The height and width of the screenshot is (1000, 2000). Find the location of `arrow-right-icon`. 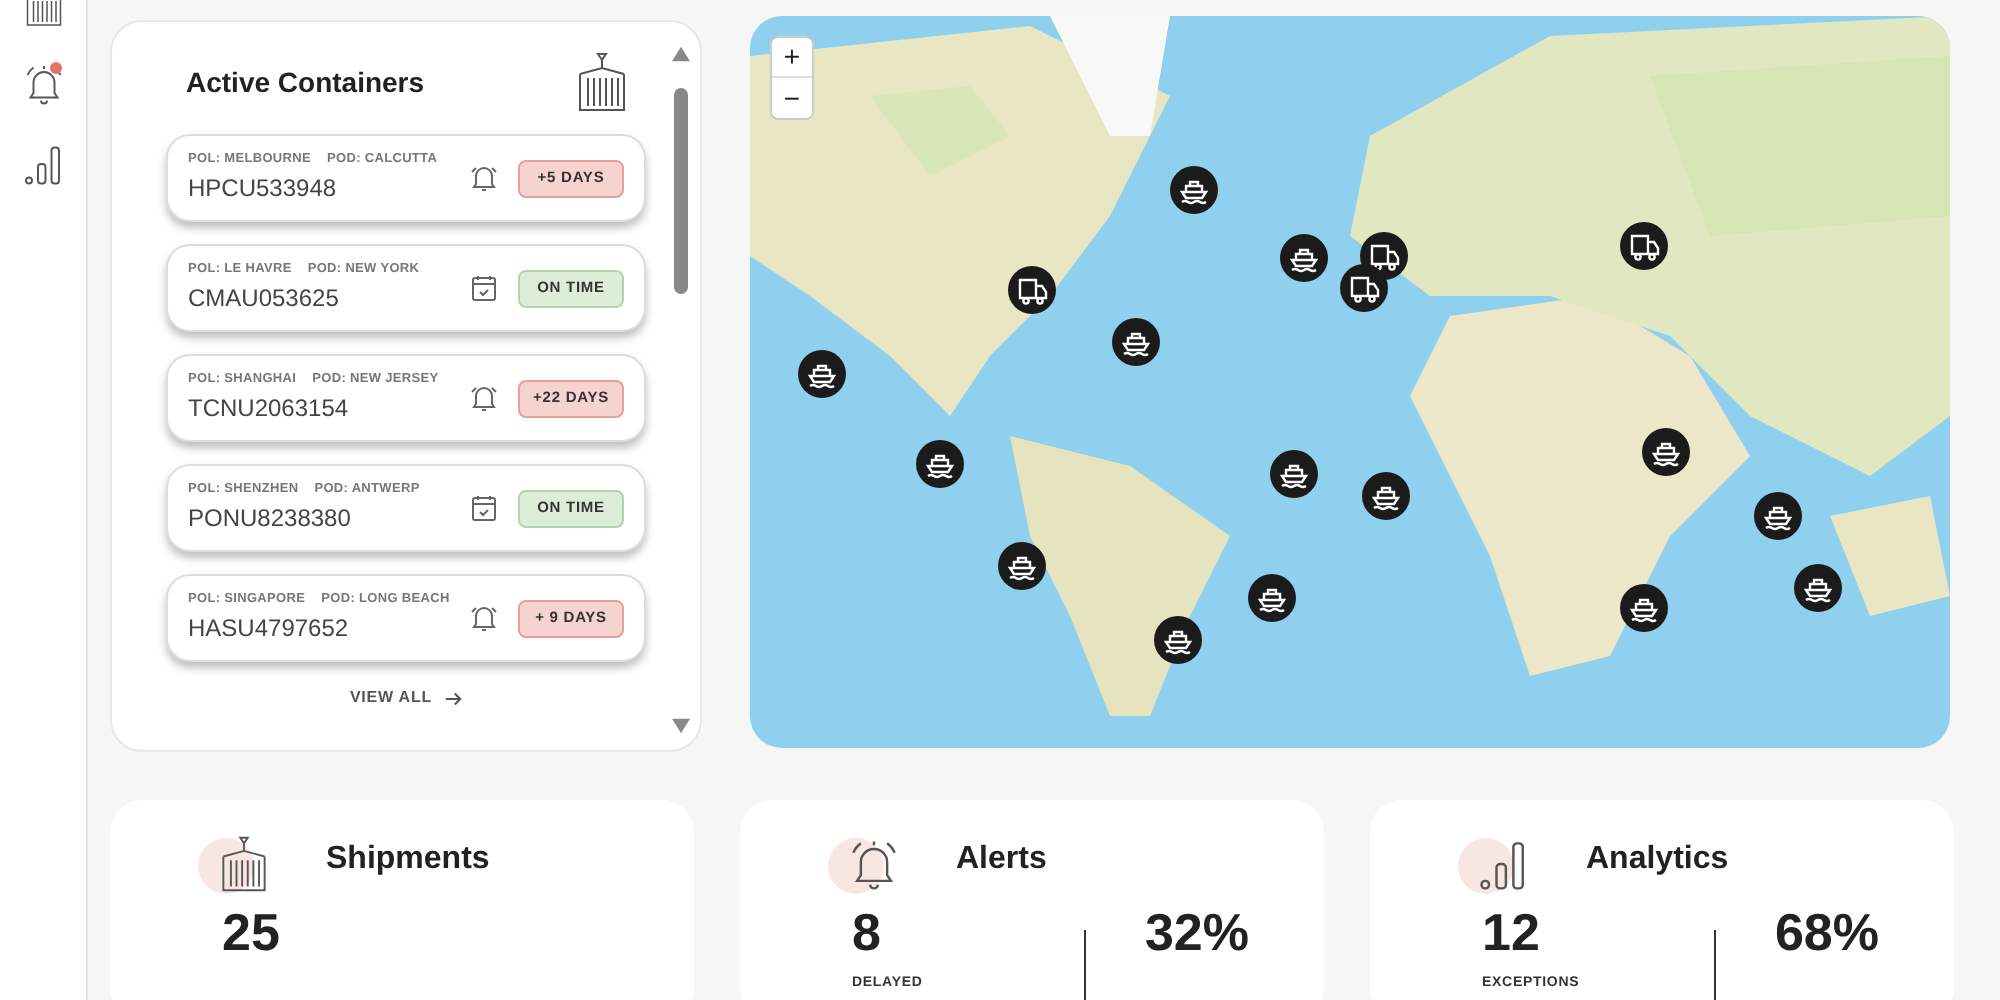

arrow-right-icon is located at coordinates (453, 698).